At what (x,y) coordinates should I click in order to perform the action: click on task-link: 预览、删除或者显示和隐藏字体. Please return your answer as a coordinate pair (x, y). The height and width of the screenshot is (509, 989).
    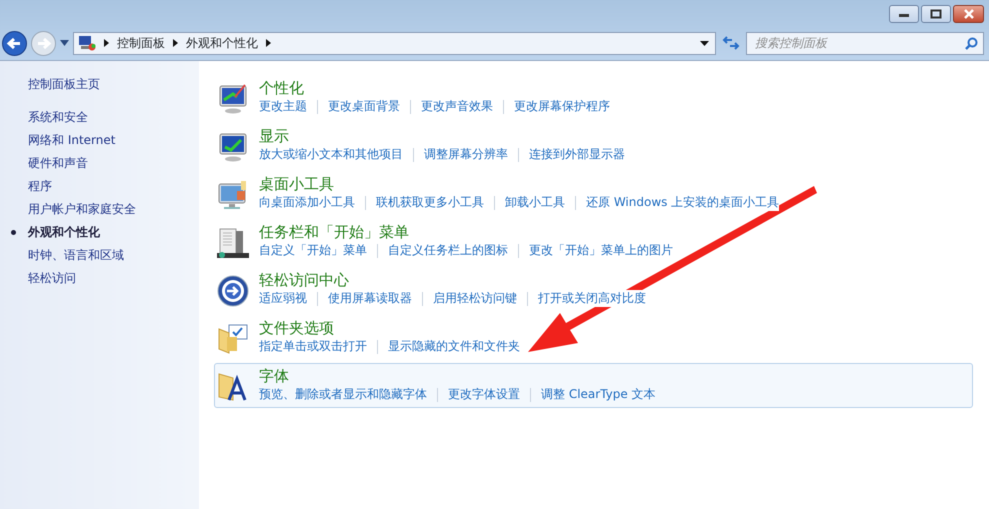
    Looking at the image, I should click on (343, 394).